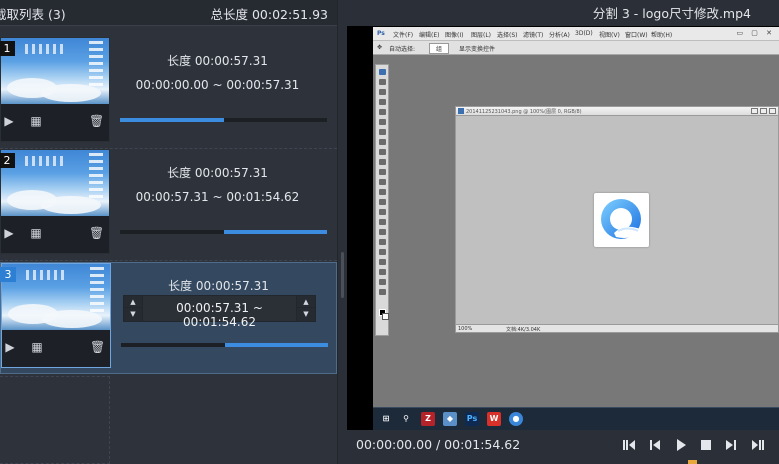 This screenshot has height=464, width=779. I want to click on frame-taskbar: ⊞ ⚲ Z ◆ Ps W ●, so click(576, 418).